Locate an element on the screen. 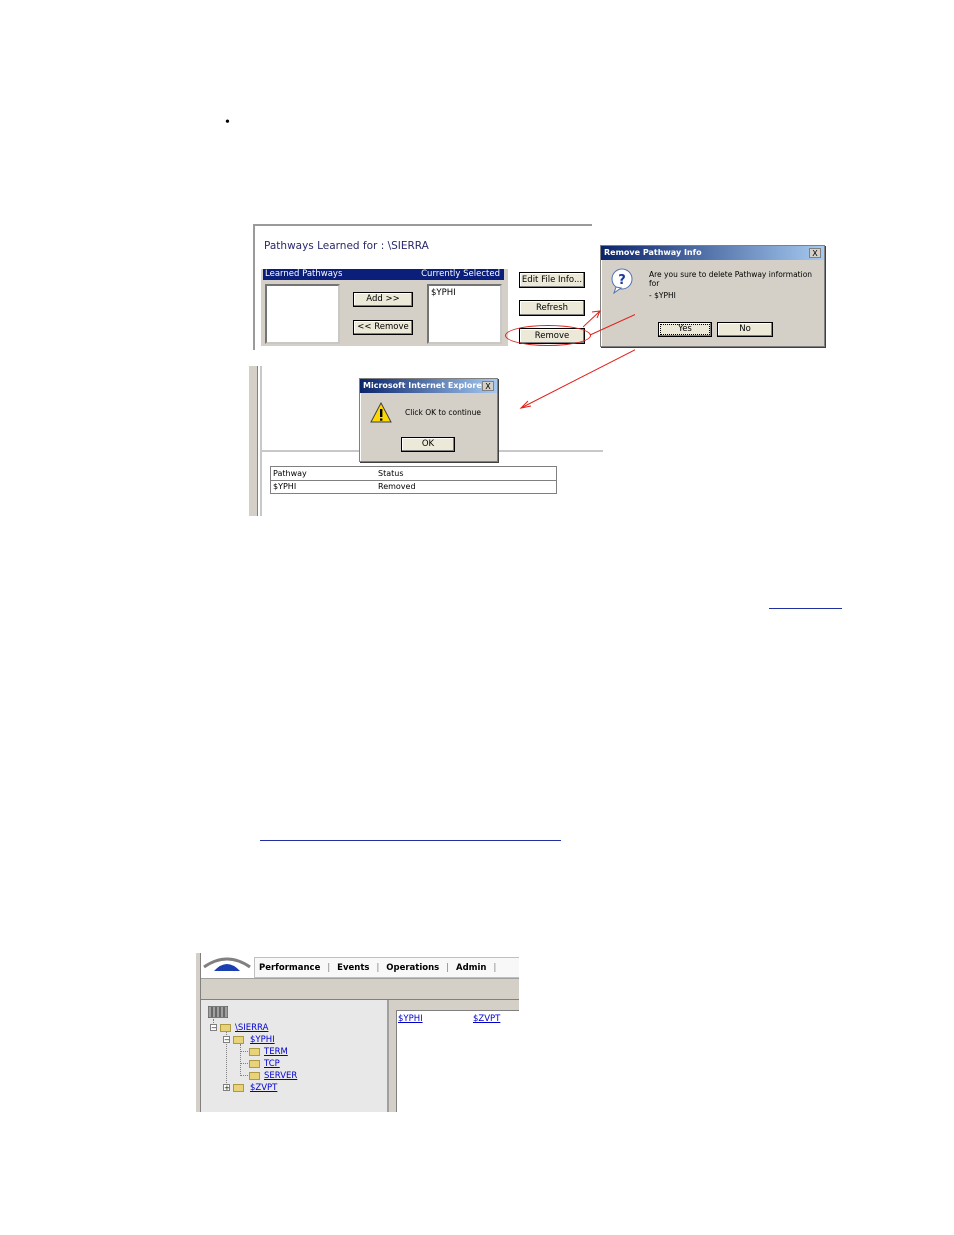 This screenshot has width=954, height=1235. dialog-title: Remove Pathway Info is located at coordinates (712, 253).